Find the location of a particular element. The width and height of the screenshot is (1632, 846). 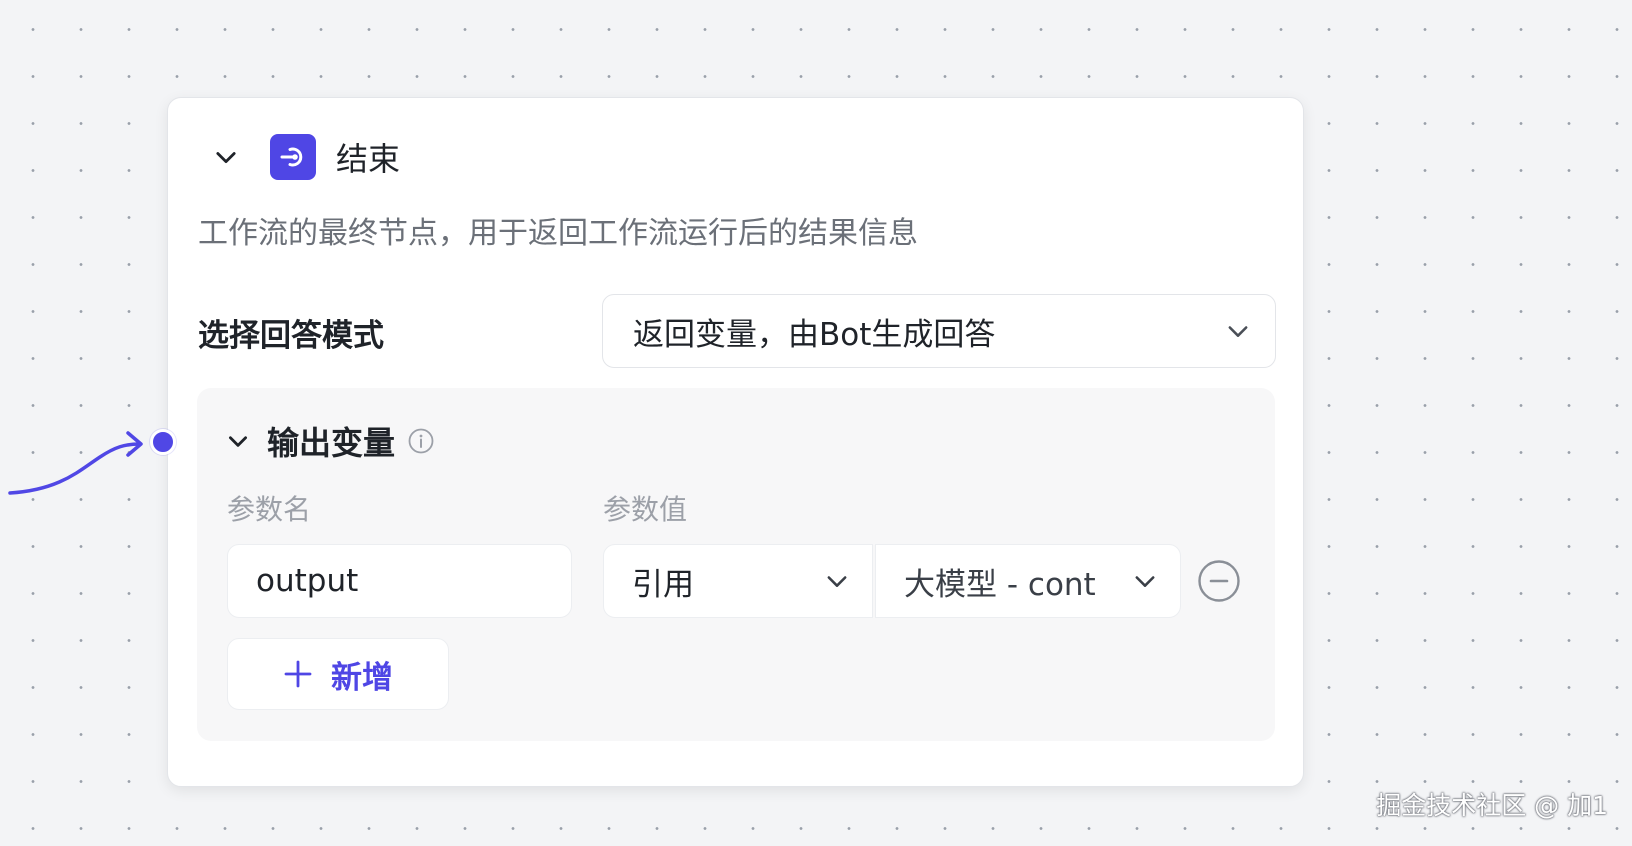

answer-mode-value: 返回变量，由Bot生成回答 is located at coordinates (814, 334).